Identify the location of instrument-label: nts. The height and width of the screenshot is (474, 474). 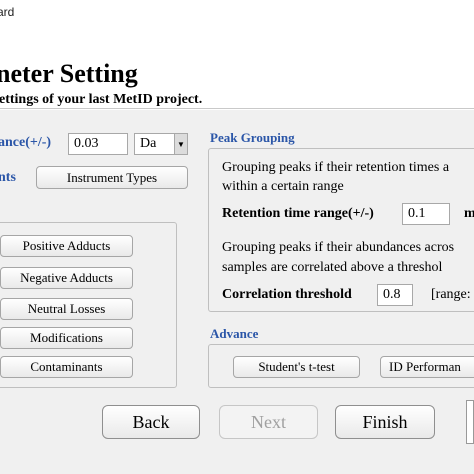
(8, 177).